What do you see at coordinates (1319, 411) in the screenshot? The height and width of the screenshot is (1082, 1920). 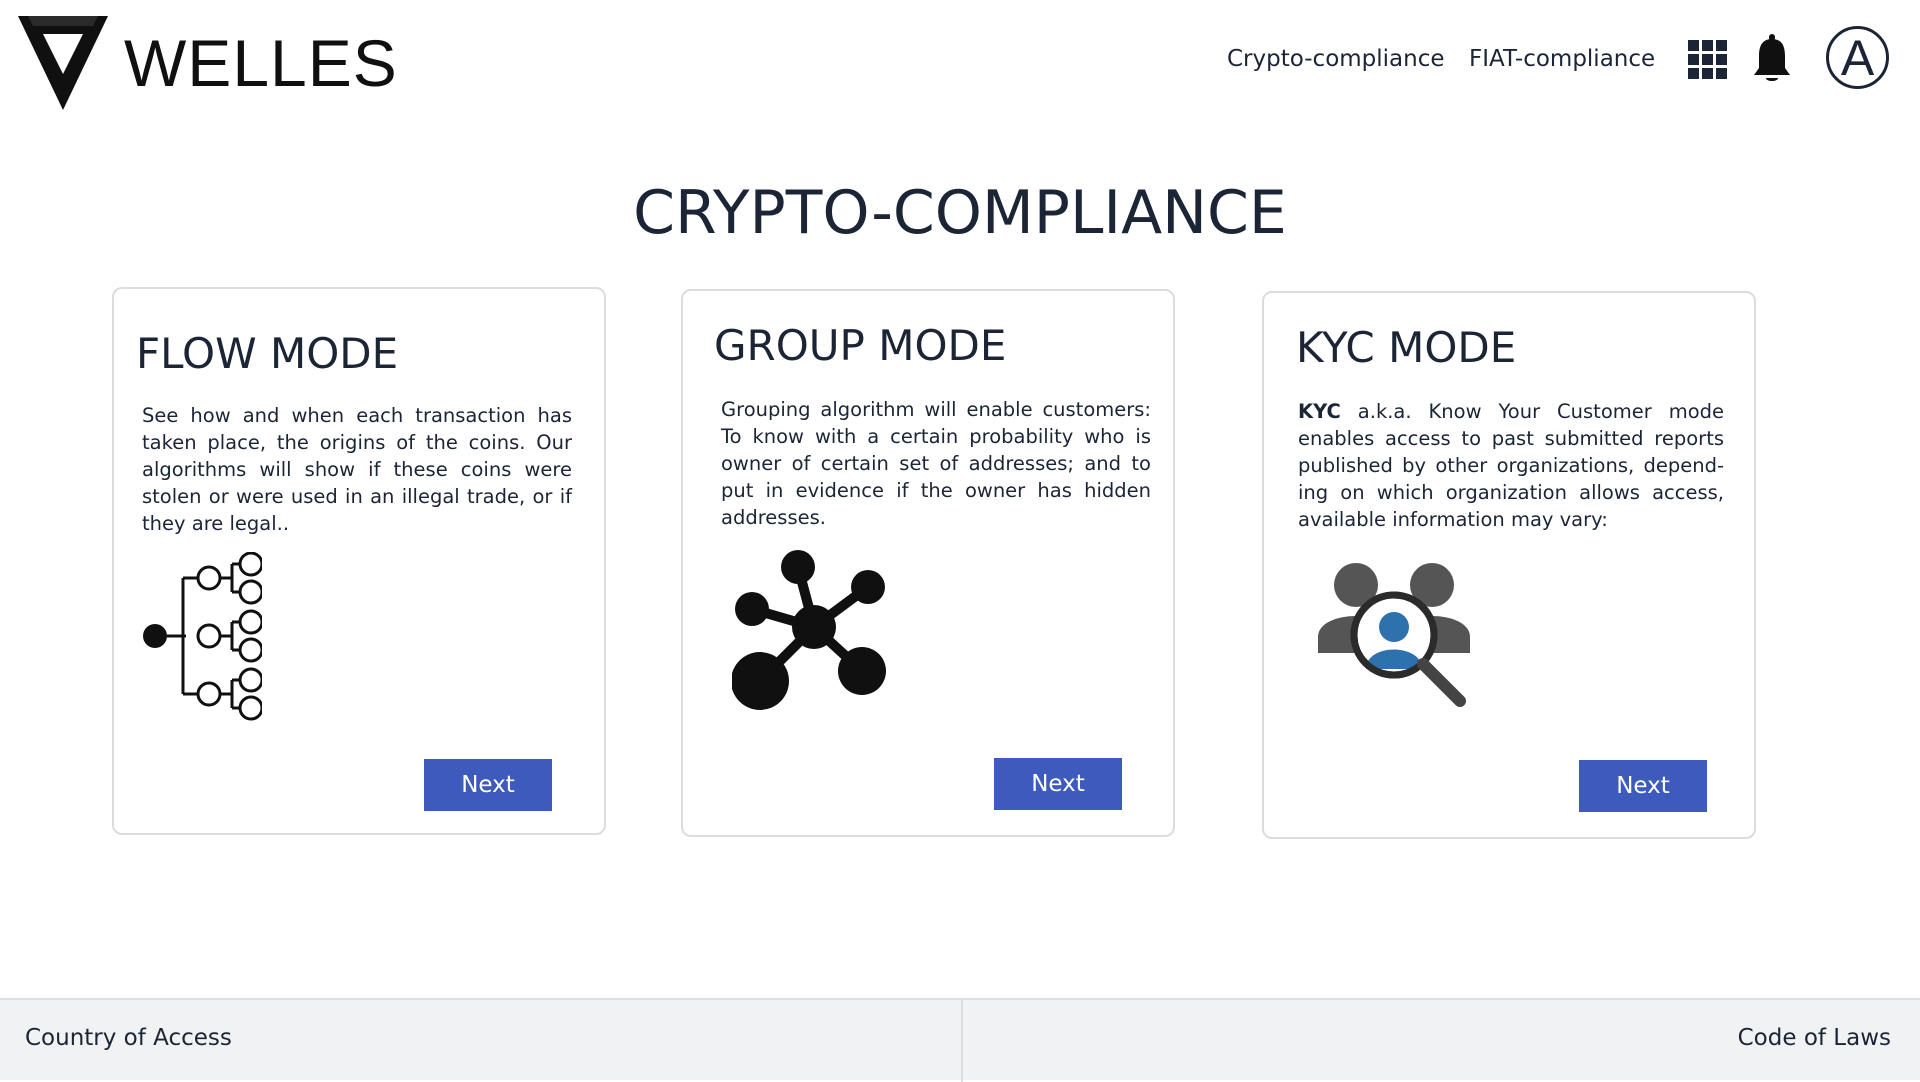 I see `kyc-abbreviation: KYC` at bounding box center [1319, 411].